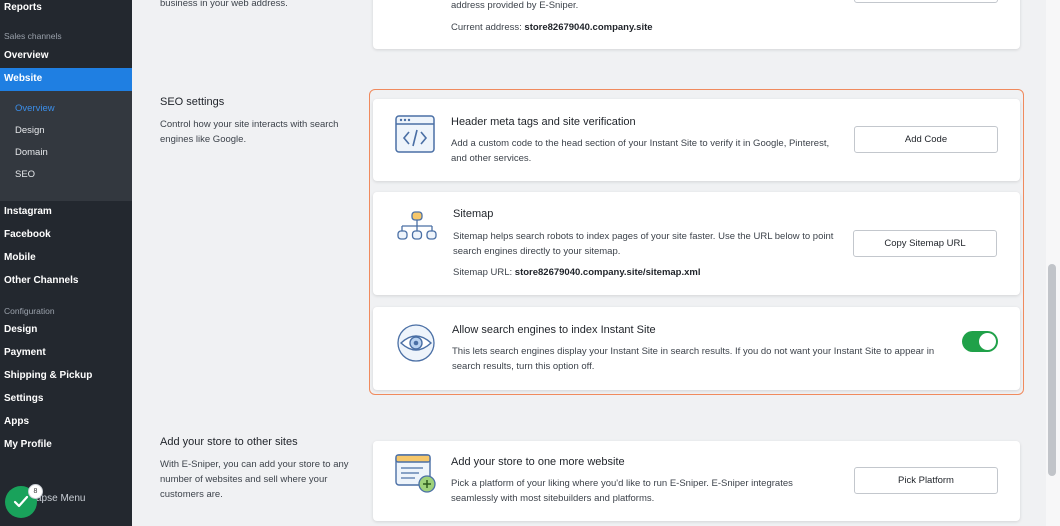 Image resolution: width=1060 pixels, height=526 pixels. Describe the element at coordinates (66, 79) in the screenshot. I see `sidebar-item-website: Website` at that location.